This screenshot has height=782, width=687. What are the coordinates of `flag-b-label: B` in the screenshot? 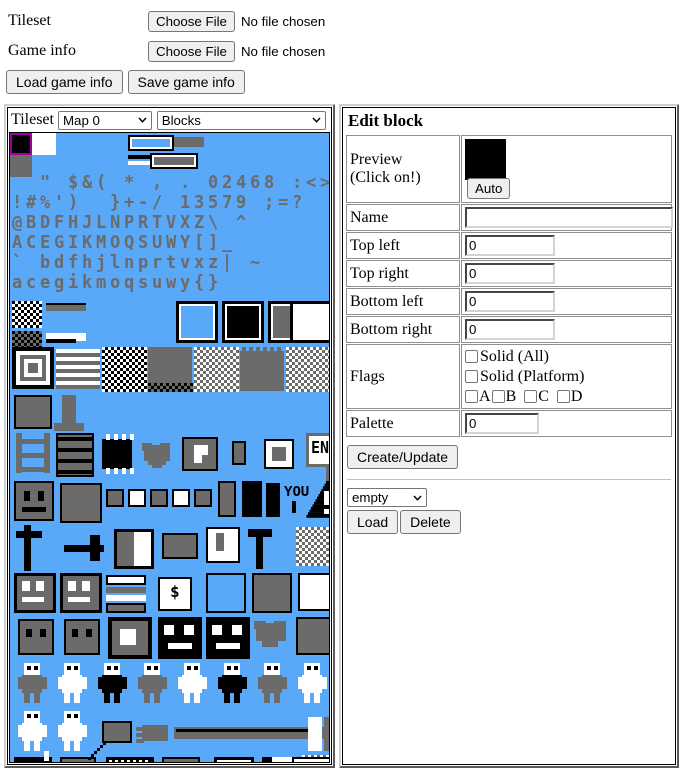 It's located at (511, 396).